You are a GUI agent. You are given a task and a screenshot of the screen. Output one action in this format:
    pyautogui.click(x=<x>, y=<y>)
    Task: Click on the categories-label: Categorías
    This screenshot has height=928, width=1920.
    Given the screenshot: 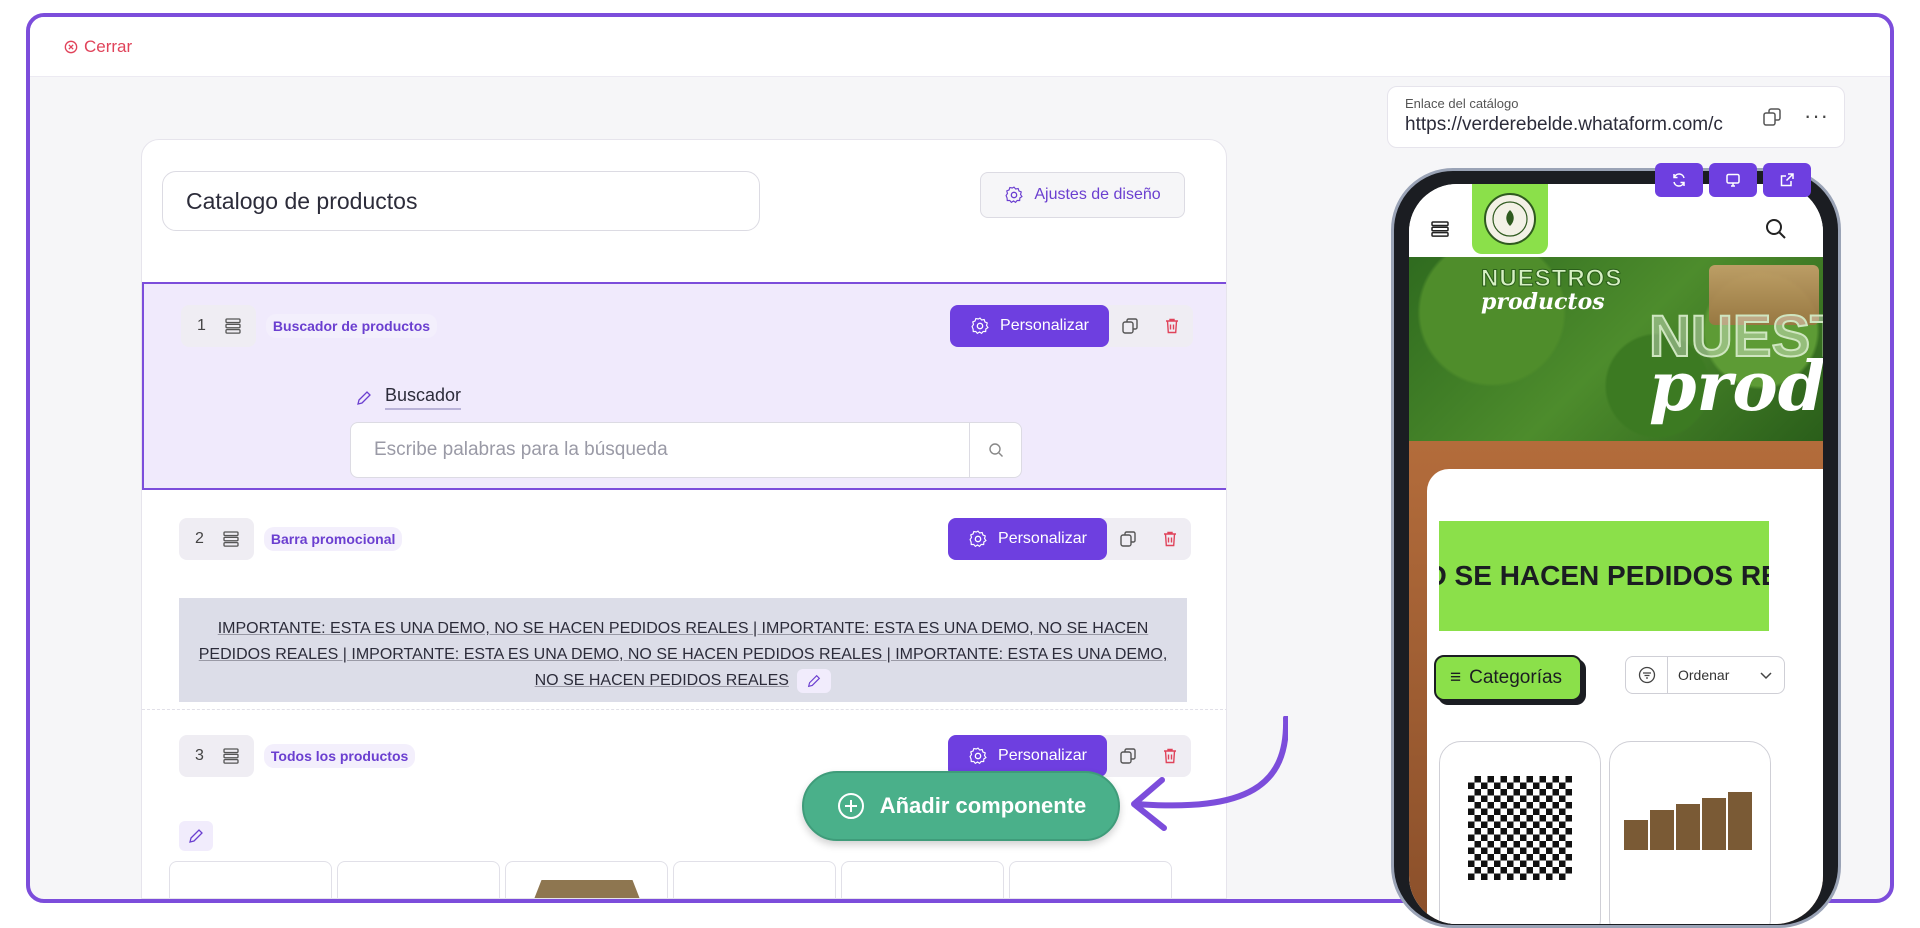 What is the action you would take?
    pyautogui.click(x=1516, y=677)
    